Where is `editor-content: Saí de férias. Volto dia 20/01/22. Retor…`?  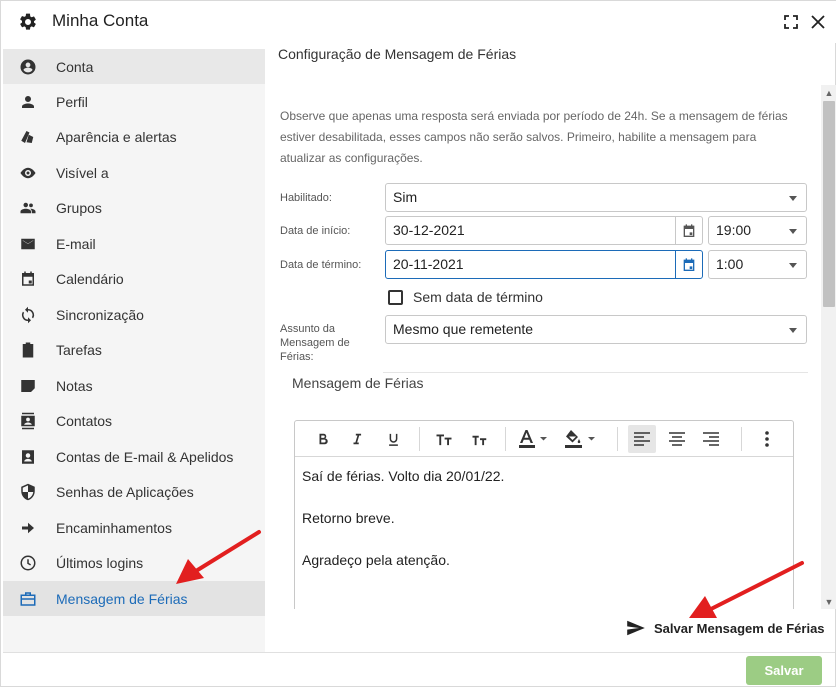 editor-content: Saí de férias. Volto dia 20/01/22. Retor… is located at coordinates (403, 529).